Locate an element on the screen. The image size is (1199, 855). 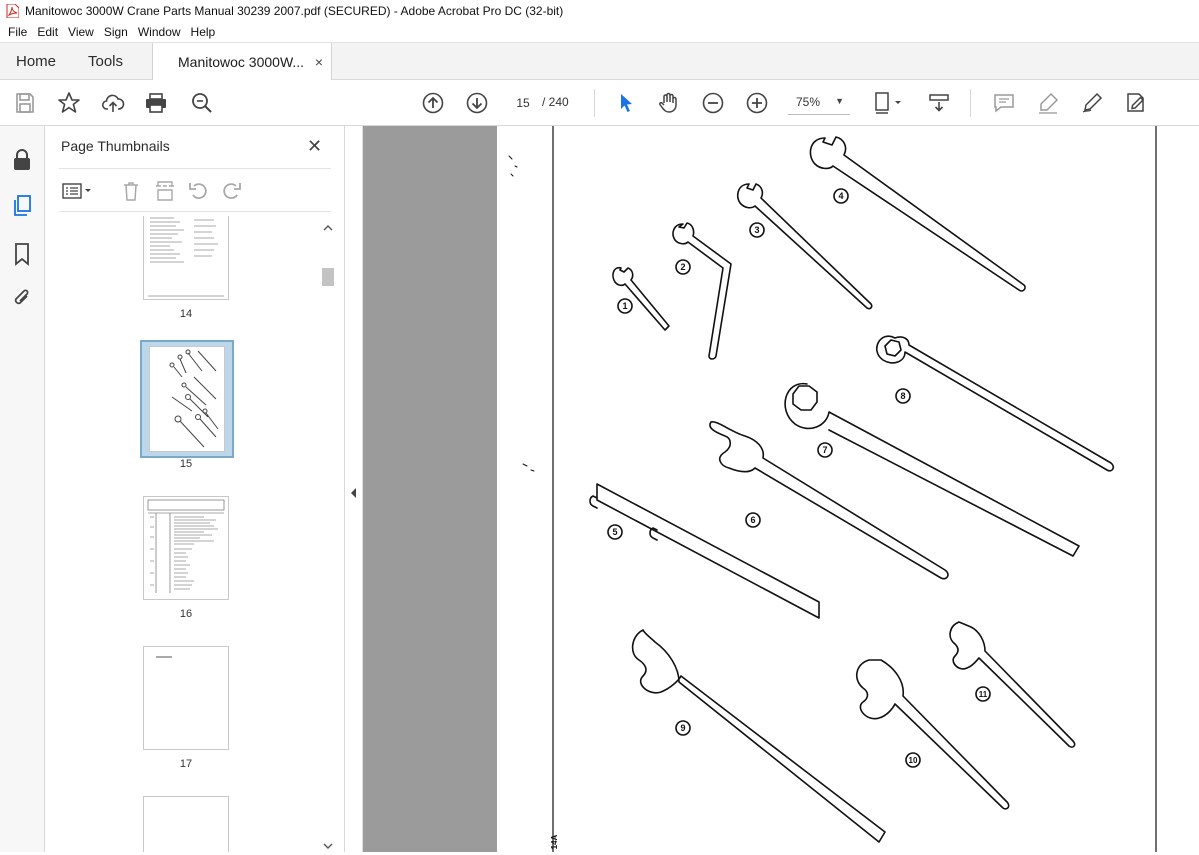
menu-bar: File Edit View Sign Window Help is located at coordinates (599, 32).